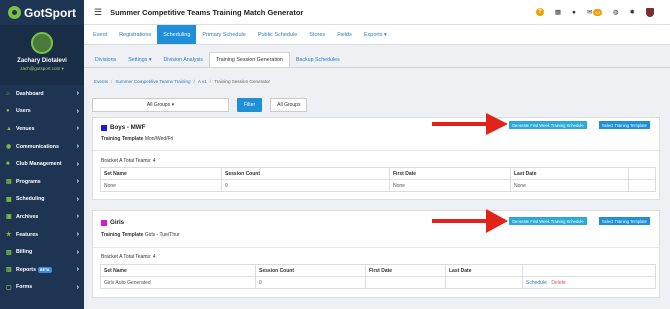  I want to click on notification-badge: 12, so click(597, 12).